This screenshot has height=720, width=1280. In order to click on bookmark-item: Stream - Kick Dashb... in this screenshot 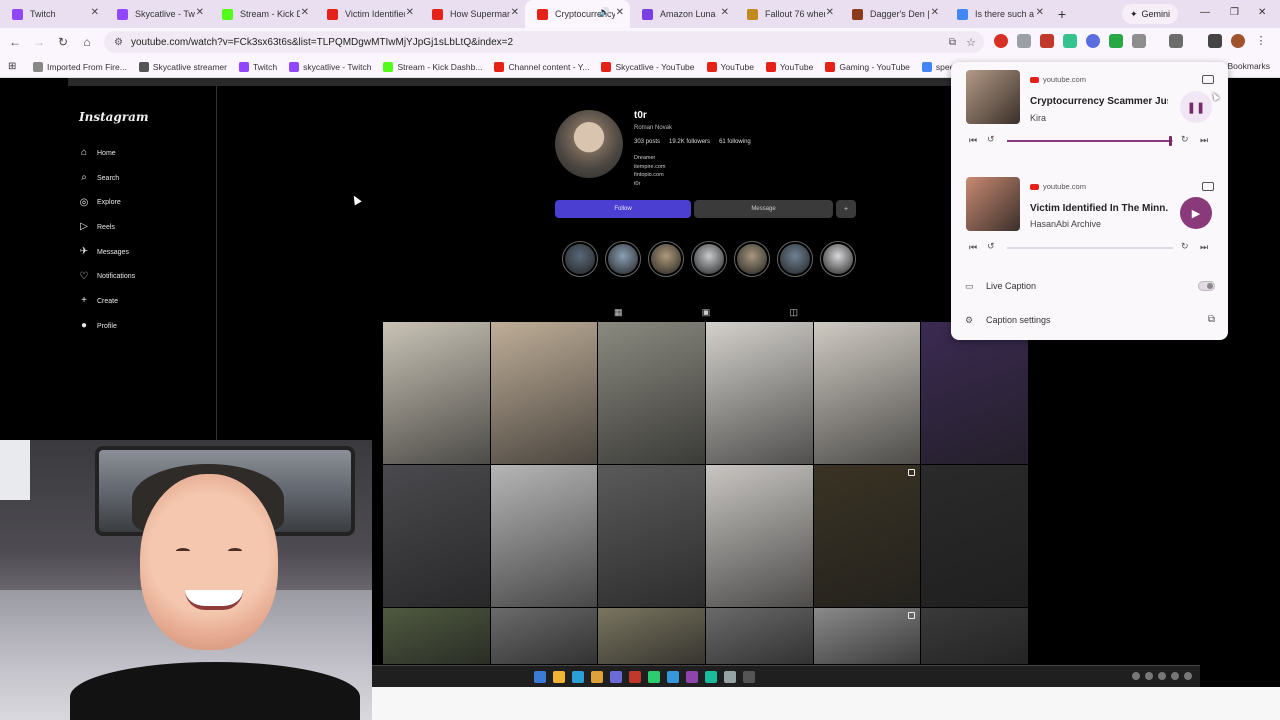, I will do `click(432, 66)`.